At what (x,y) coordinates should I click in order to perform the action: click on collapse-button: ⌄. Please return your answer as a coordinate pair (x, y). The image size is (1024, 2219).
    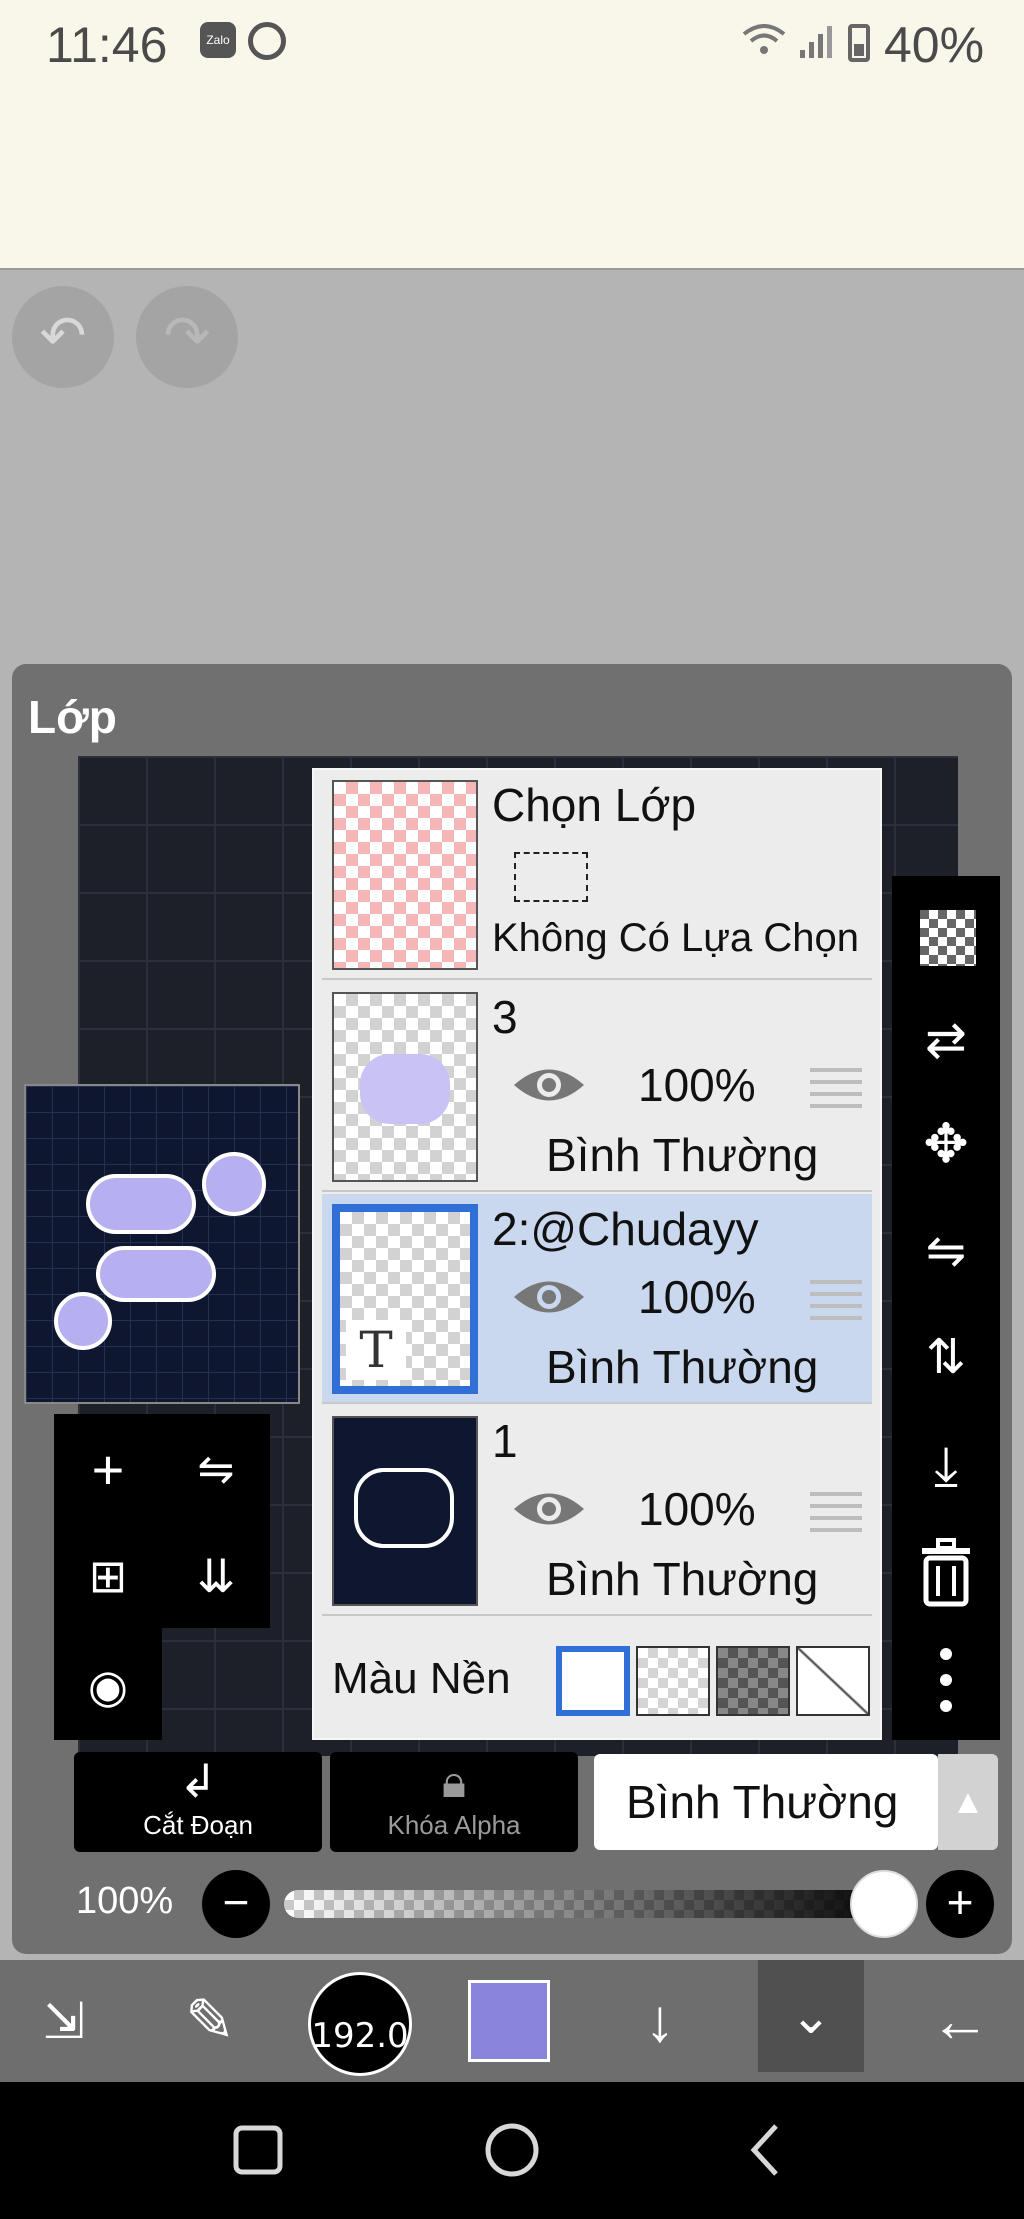
    Looking at the image, I should click on (811, 2016).